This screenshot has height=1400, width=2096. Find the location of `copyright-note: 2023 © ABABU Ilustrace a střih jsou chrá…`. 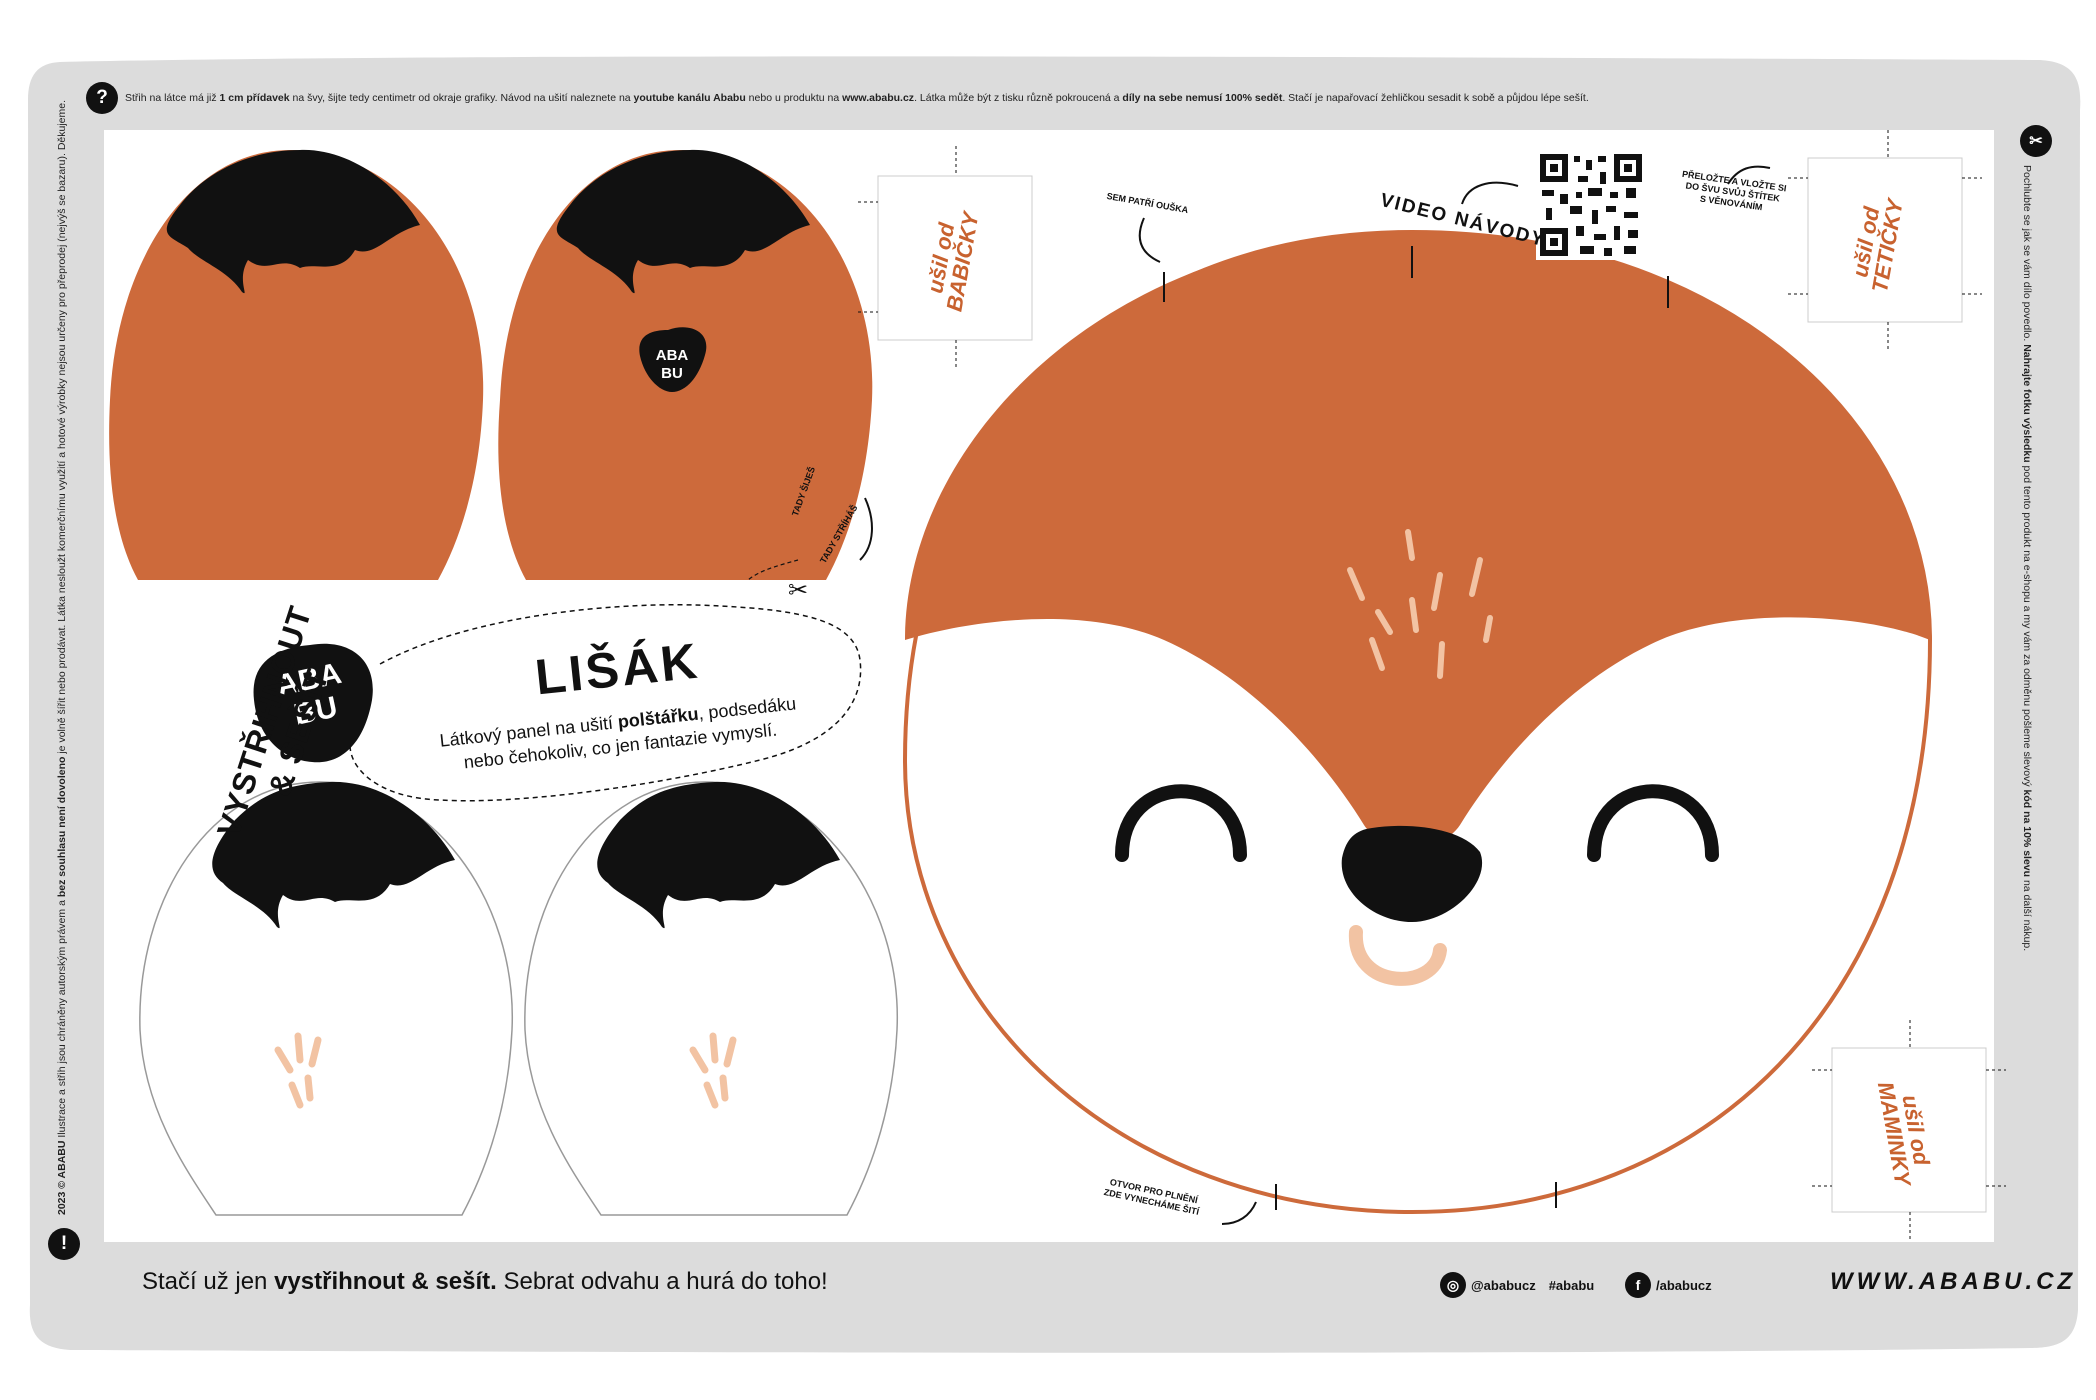

copyright-note: 2023 © ABABU Ilustrace a střih jsou chrá… is located at coordinates (62, 657).